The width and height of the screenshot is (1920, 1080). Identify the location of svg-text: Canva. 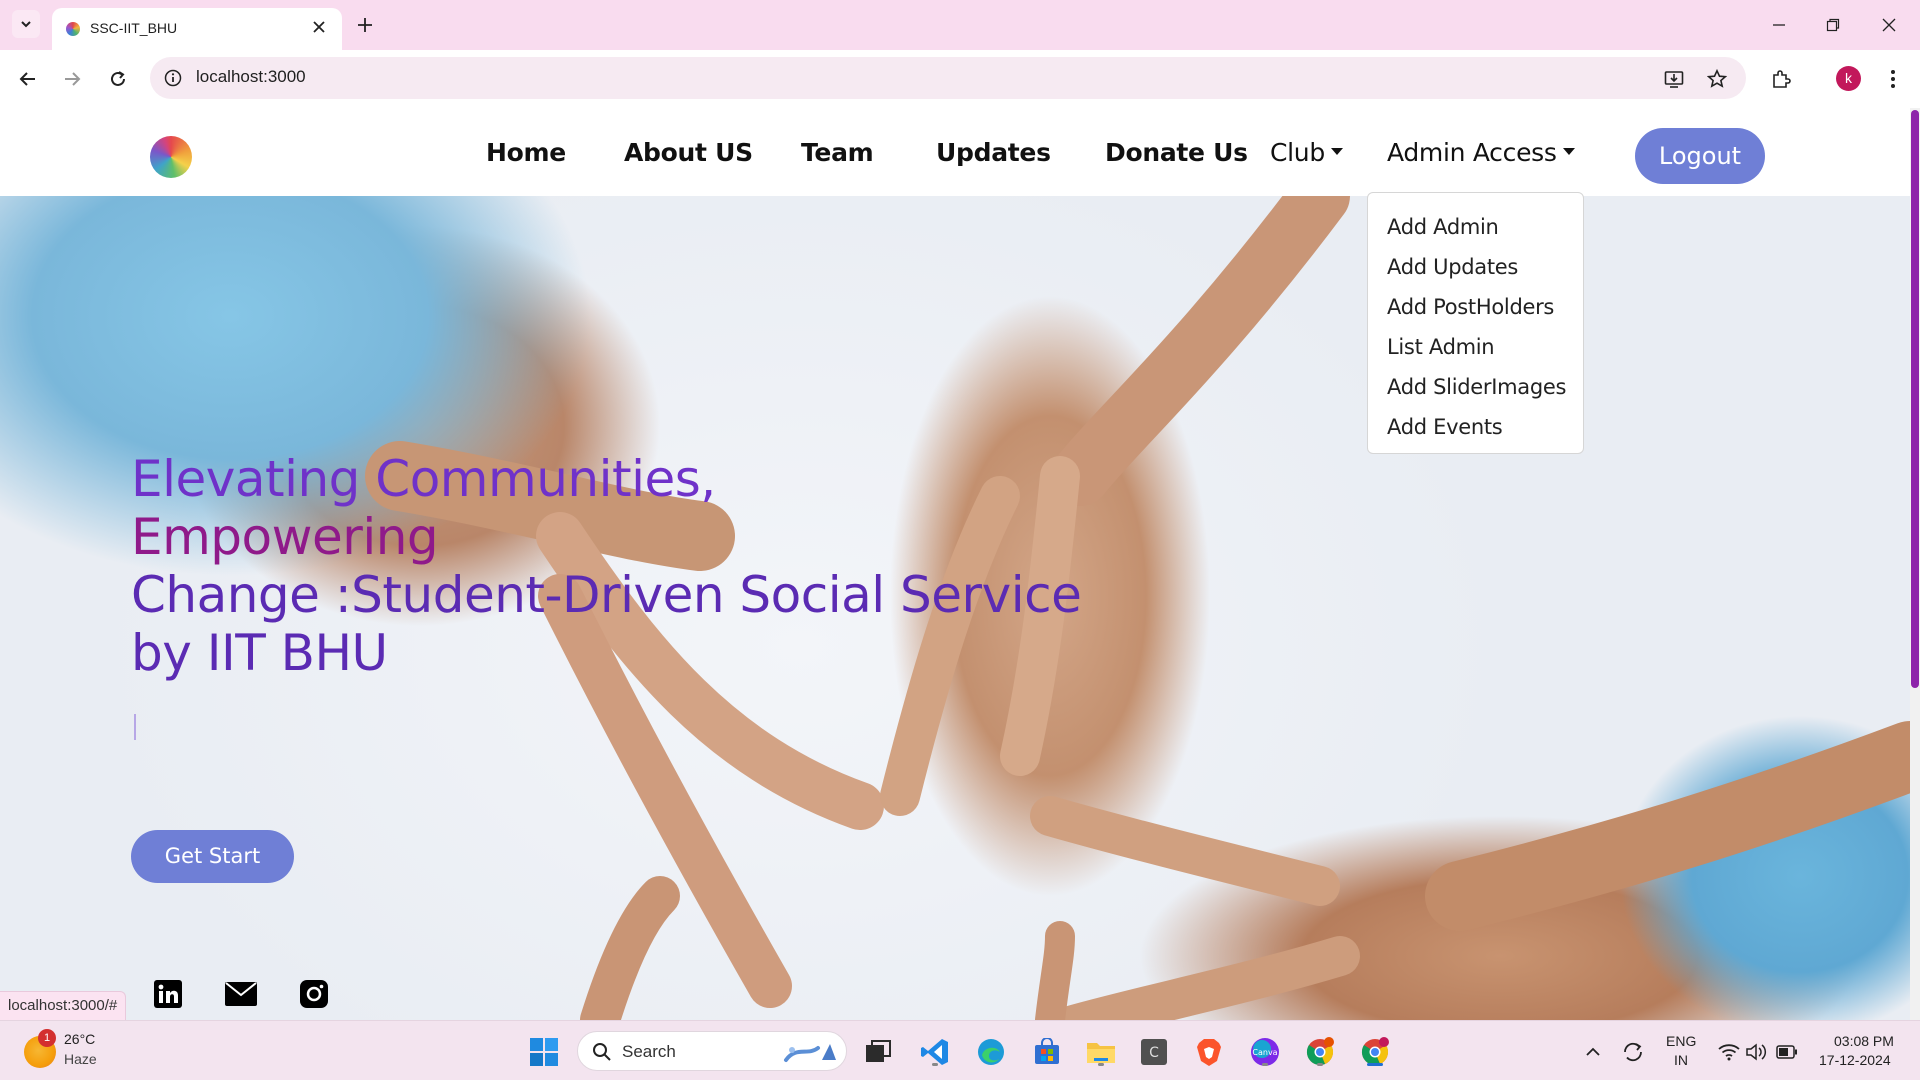
(1264, 1052).